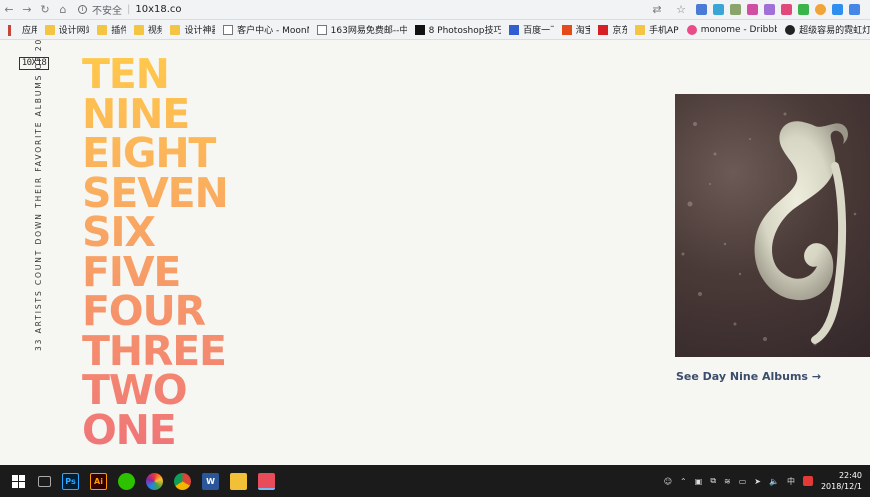  I want to click on sogou-icon, so click(807, 481).